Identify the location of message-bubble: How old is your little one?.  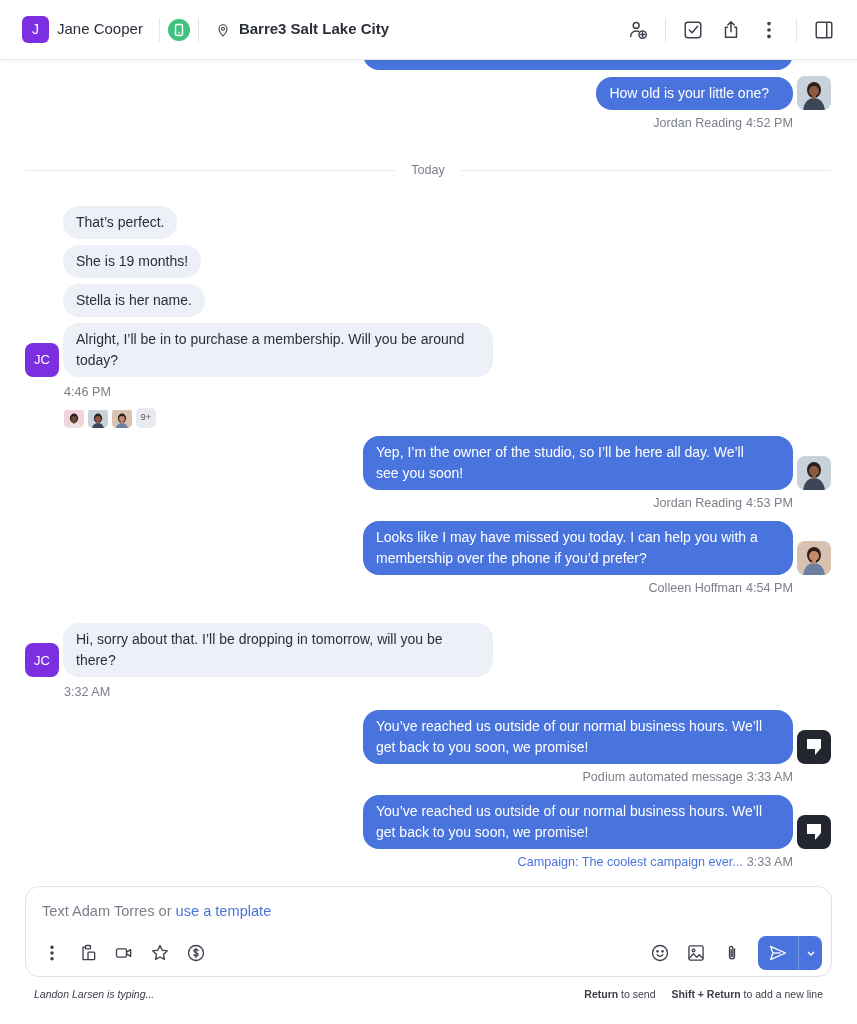
(694, 93).